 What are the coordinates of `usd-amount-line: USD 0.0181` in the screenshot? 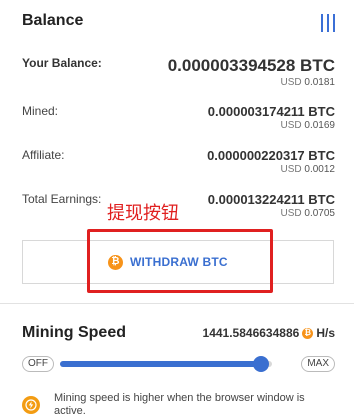 It's located at (252, 82).